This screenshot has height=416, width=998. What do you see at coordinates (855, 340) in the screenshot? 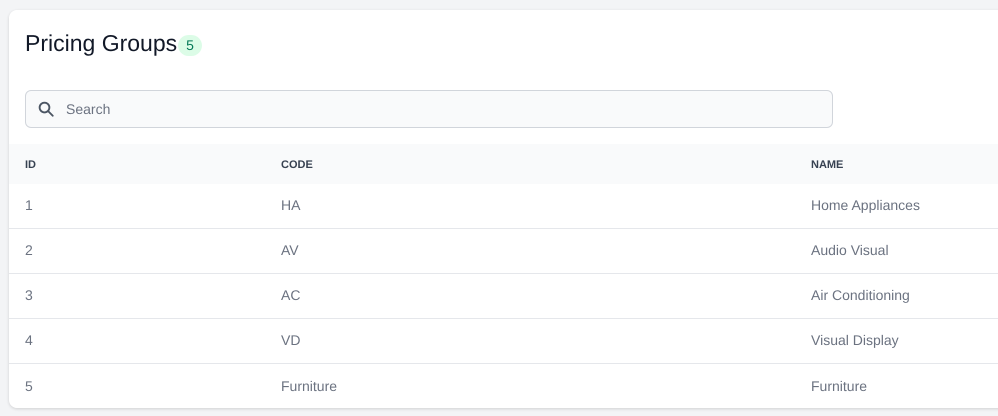
I see `table-cell: Visual Display` at bounding box center [855, 340].